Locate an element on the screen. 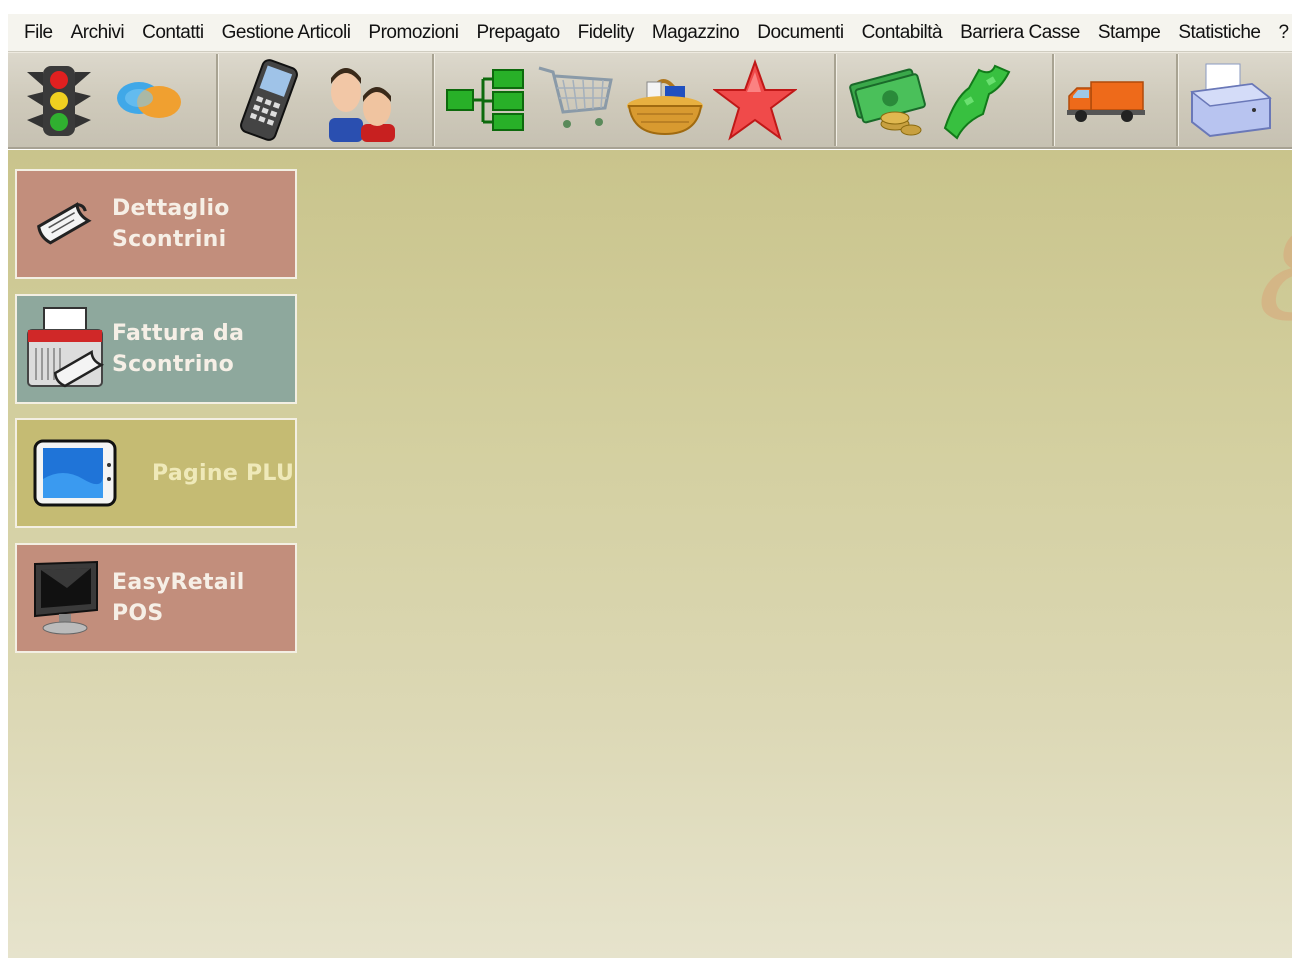 The width and height of the screenshot is (1303, 958). tile-pagine-plu: Pagine PLU is located at coordinates (156, 473).